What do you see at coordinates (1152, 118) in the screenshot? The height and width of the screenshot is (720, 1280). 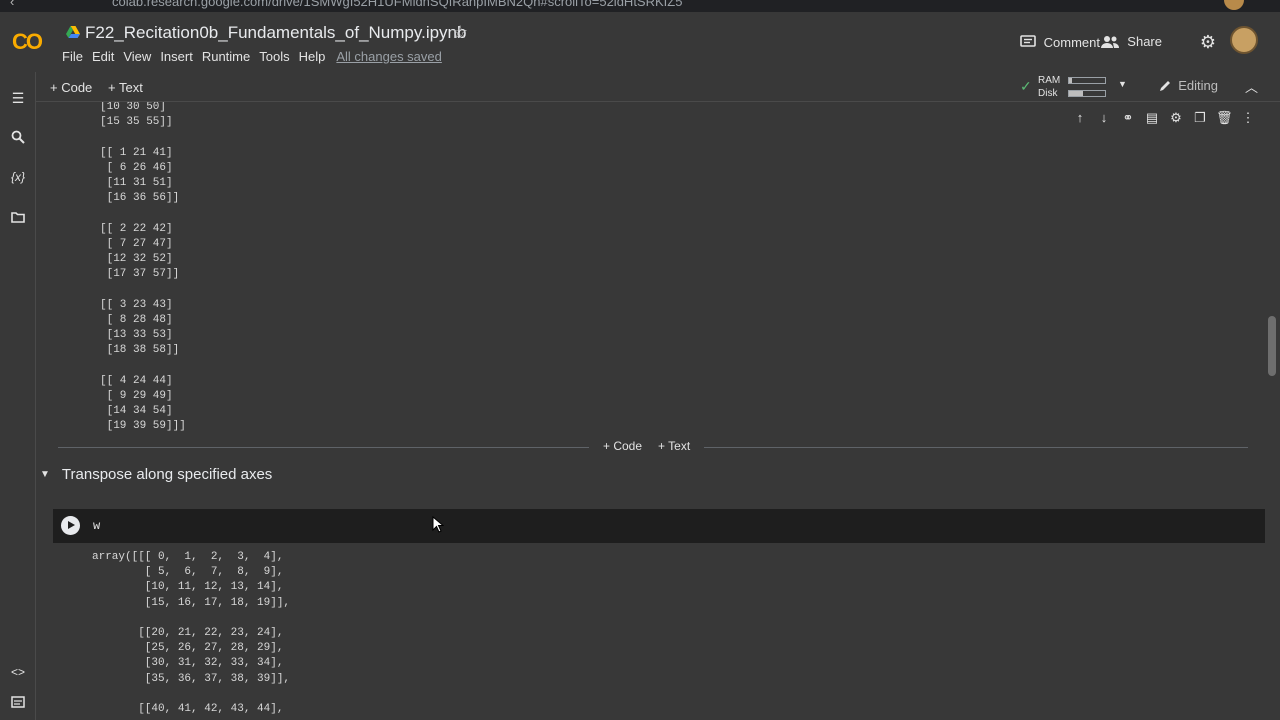 I see `comment-icon: ▤` at bounding box center [1152, 118].